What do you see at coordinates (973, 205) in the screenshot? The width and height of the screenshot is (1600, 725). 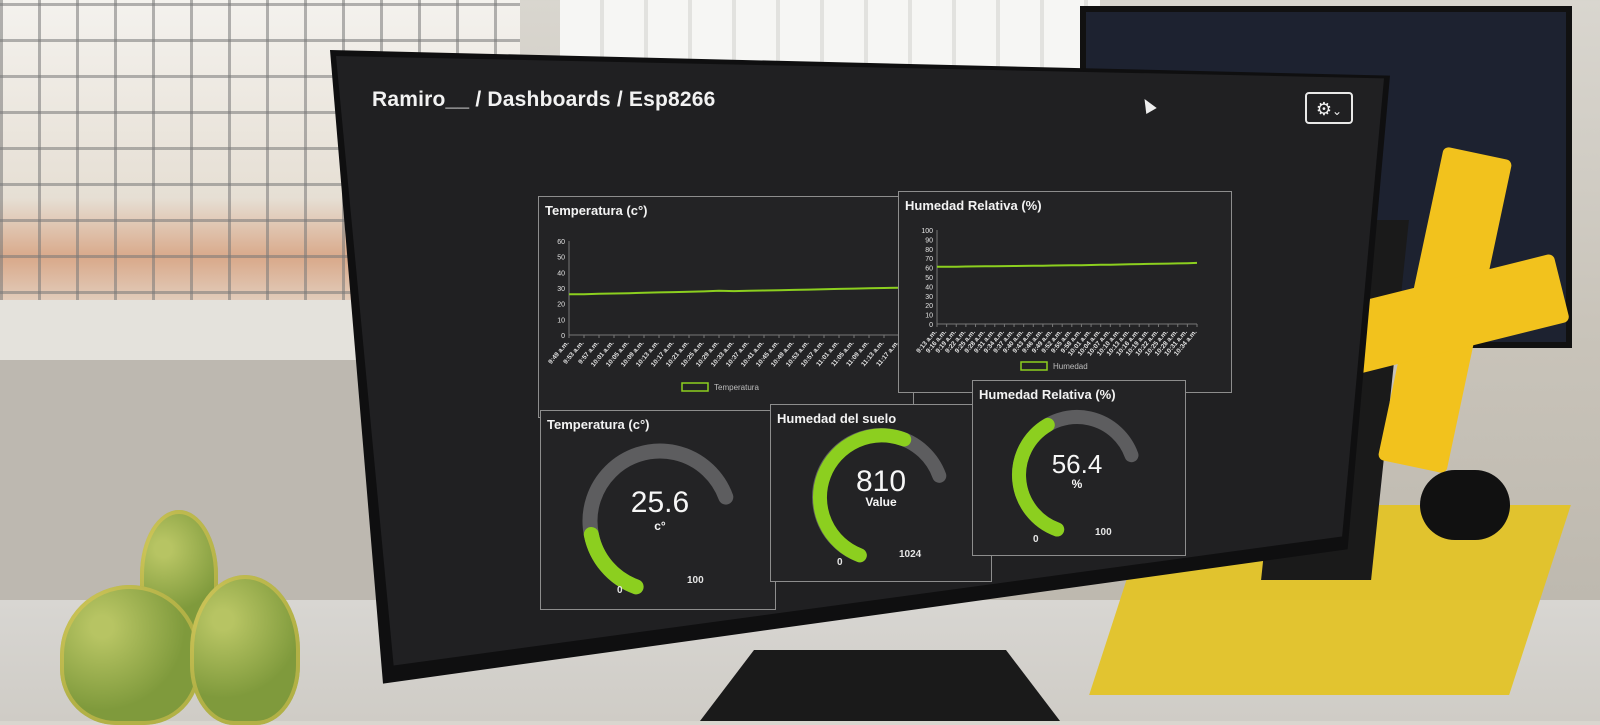 I see `panel-title: Humedad Relativa (%)` at bounding box center [973, 205].